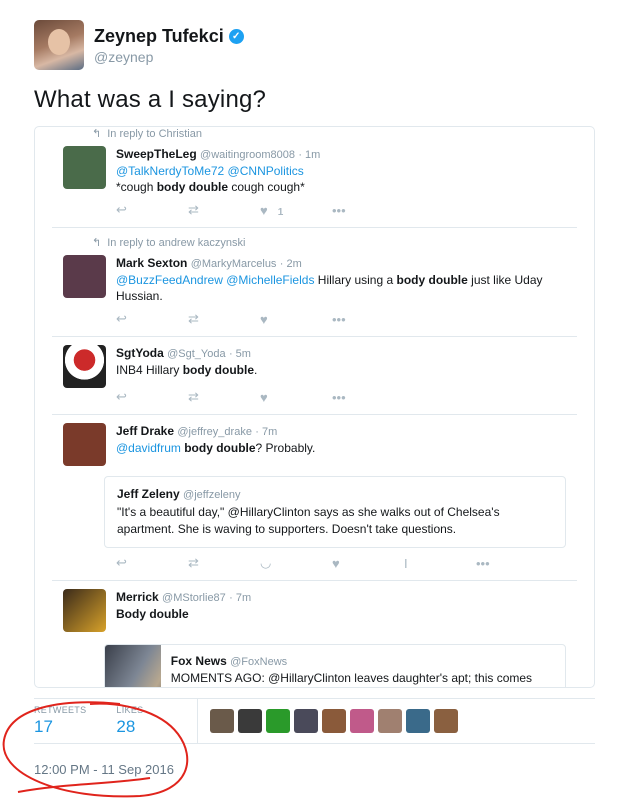 The width and height of the screenshot is (619, 807). I want to click on reply-text: INB4 Hillary body double., so click(186, 370).